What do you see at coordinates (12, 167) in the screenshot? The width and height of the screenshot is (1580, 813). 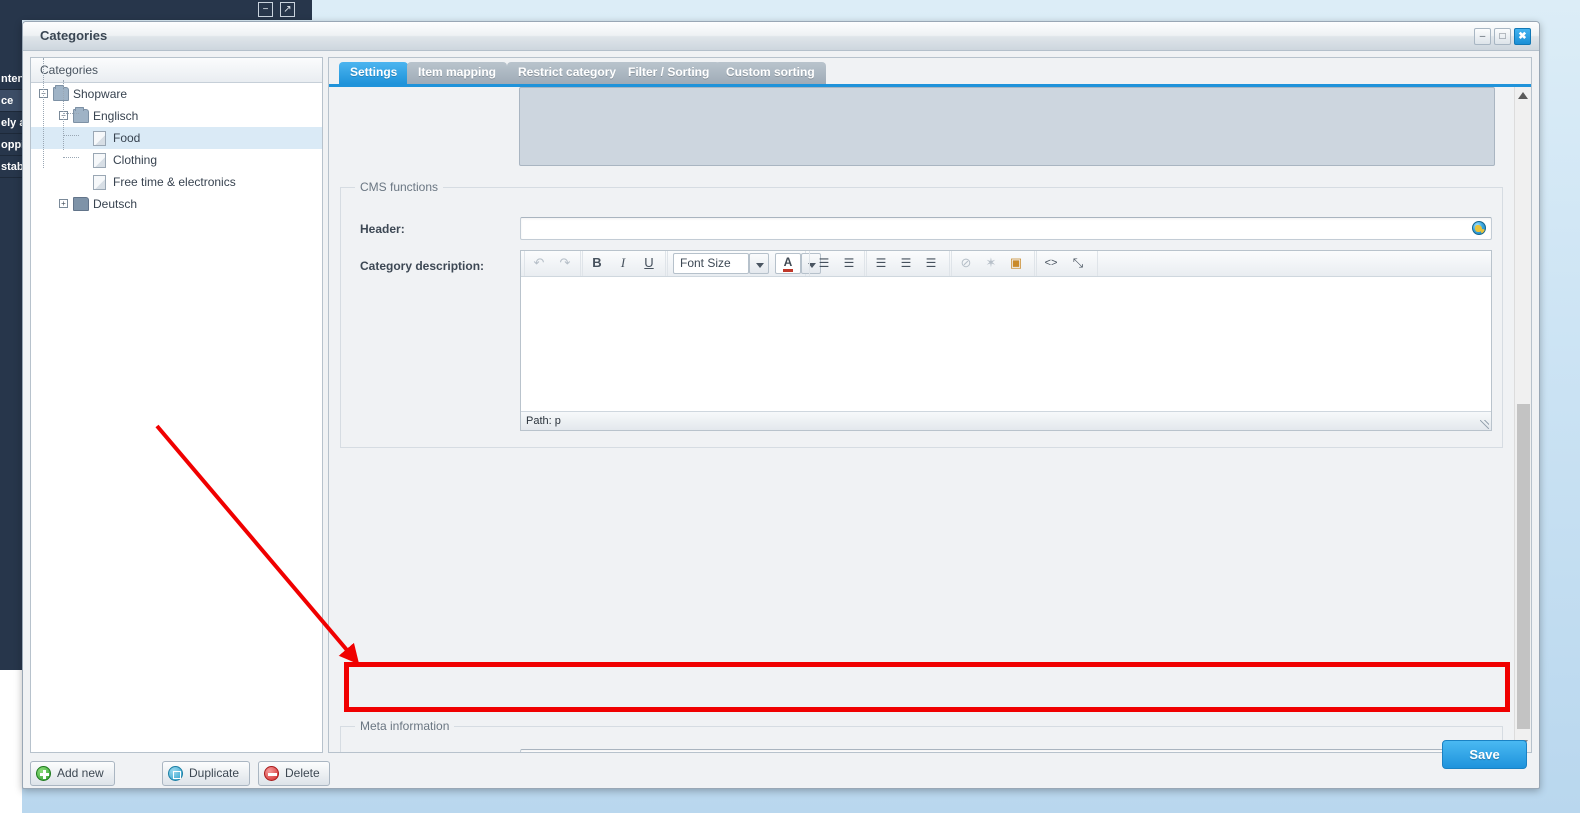 I see `bg-sidebar-row-4: stab` at bounding box center [12, 167].